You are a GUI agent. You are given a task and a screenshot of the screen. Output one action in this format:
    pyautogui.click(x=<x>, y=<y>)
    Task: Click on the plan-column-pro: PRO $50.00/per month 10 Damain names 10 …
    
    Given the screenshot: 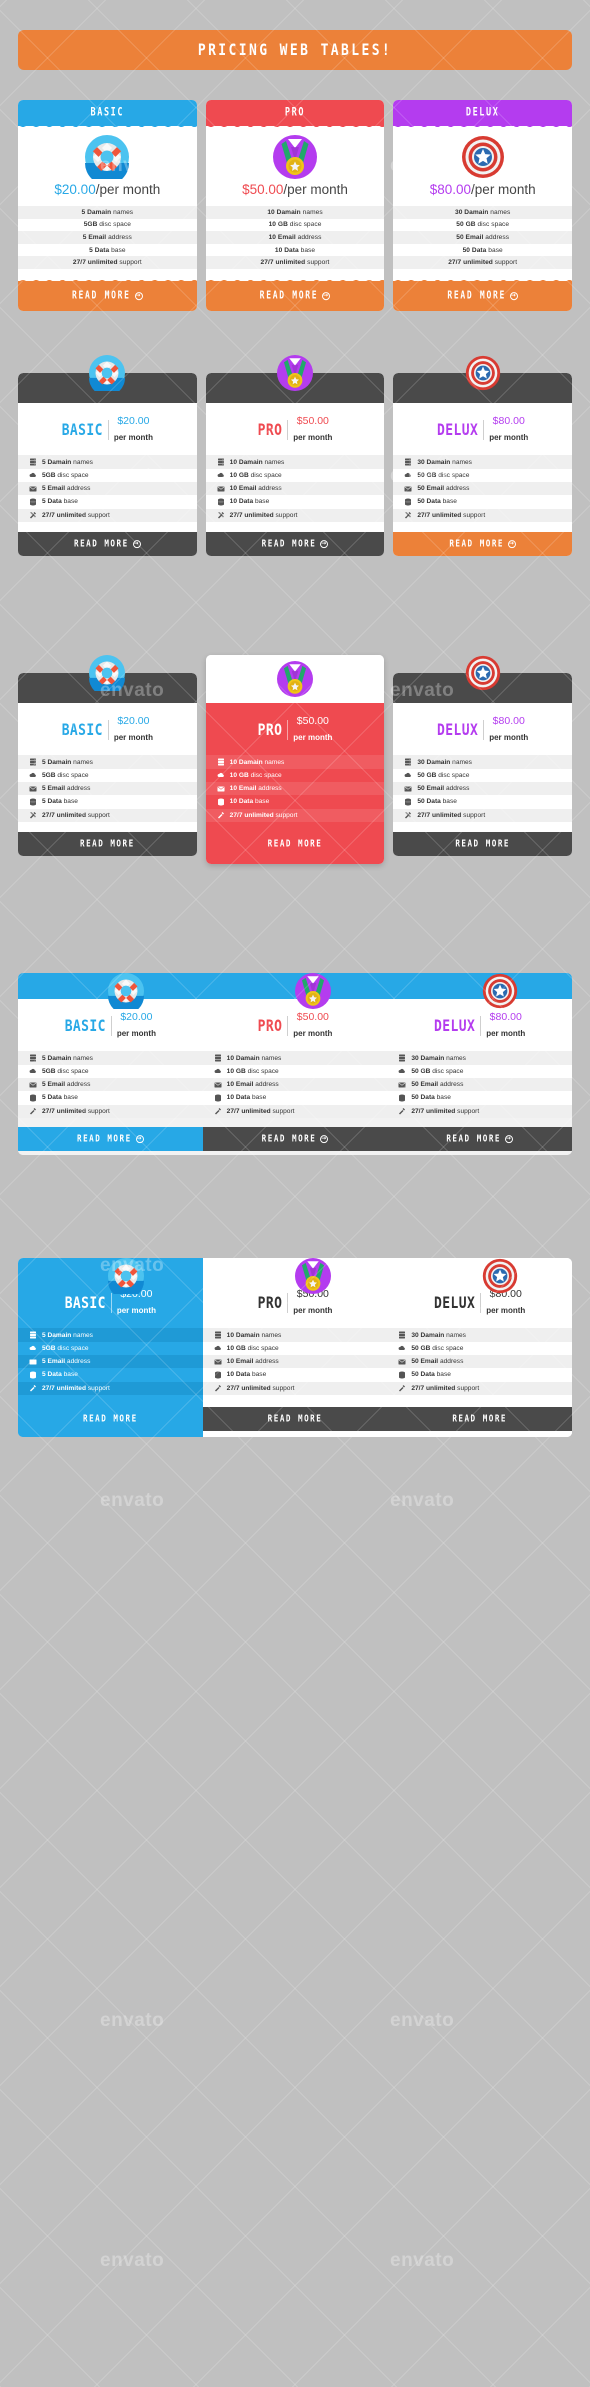 What is the action you would take?
    pyautogui.click(x=295, y=205)
    